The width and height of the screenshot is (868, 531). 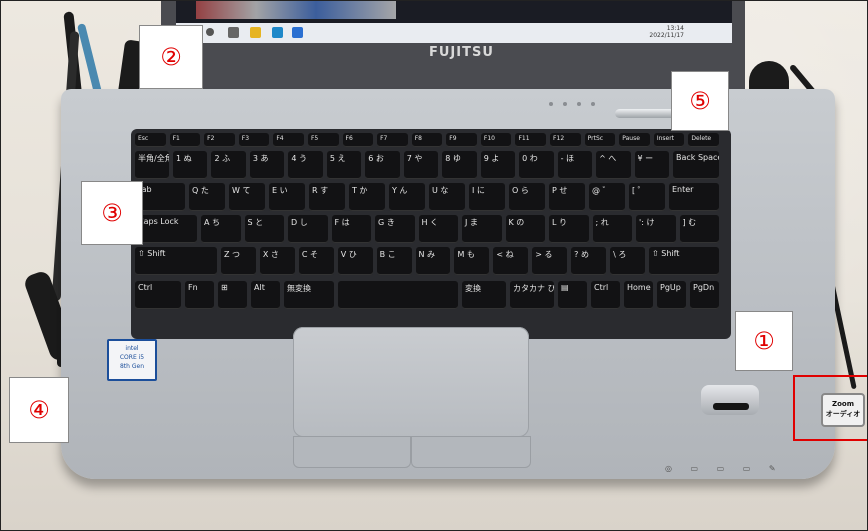 What do you see at coordinates (145, 287) in the screenshot?
I see `key-label: Ctrl` at bounding box center [145, 287].